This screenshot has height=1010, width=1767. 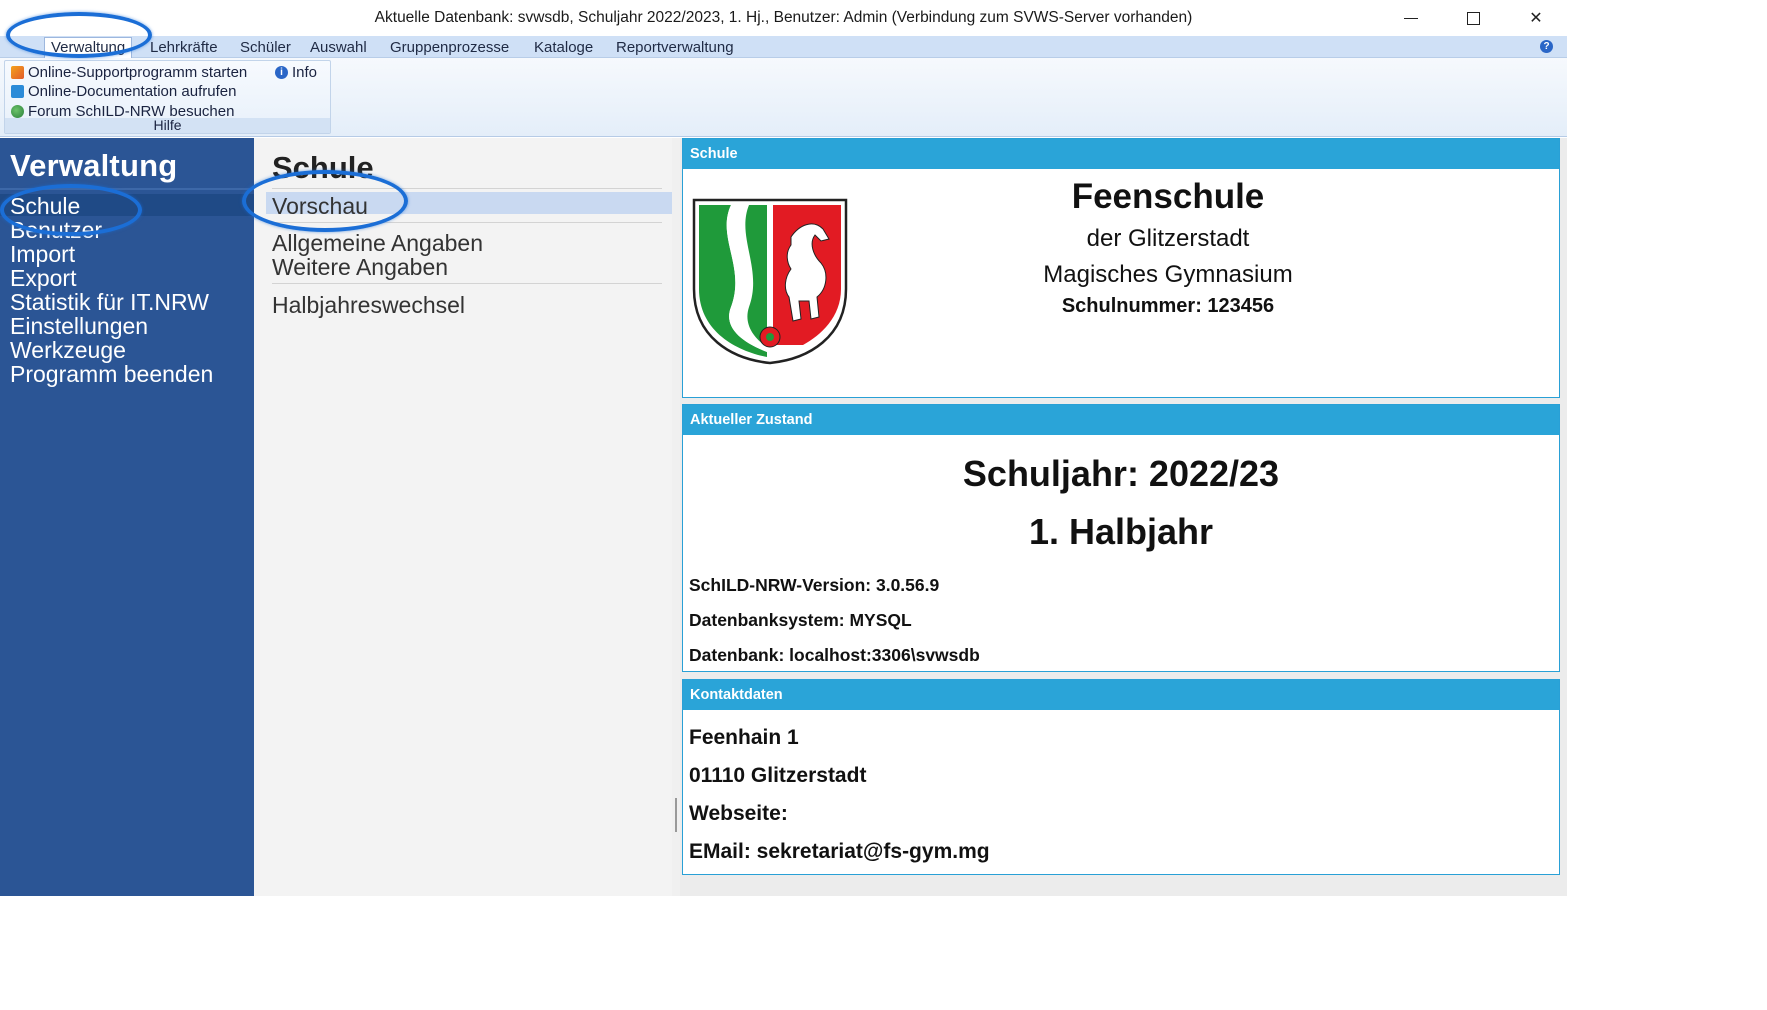 I want to click on zustand-panel-header: Aktueller Zustand, so click(x=1121, y=420).